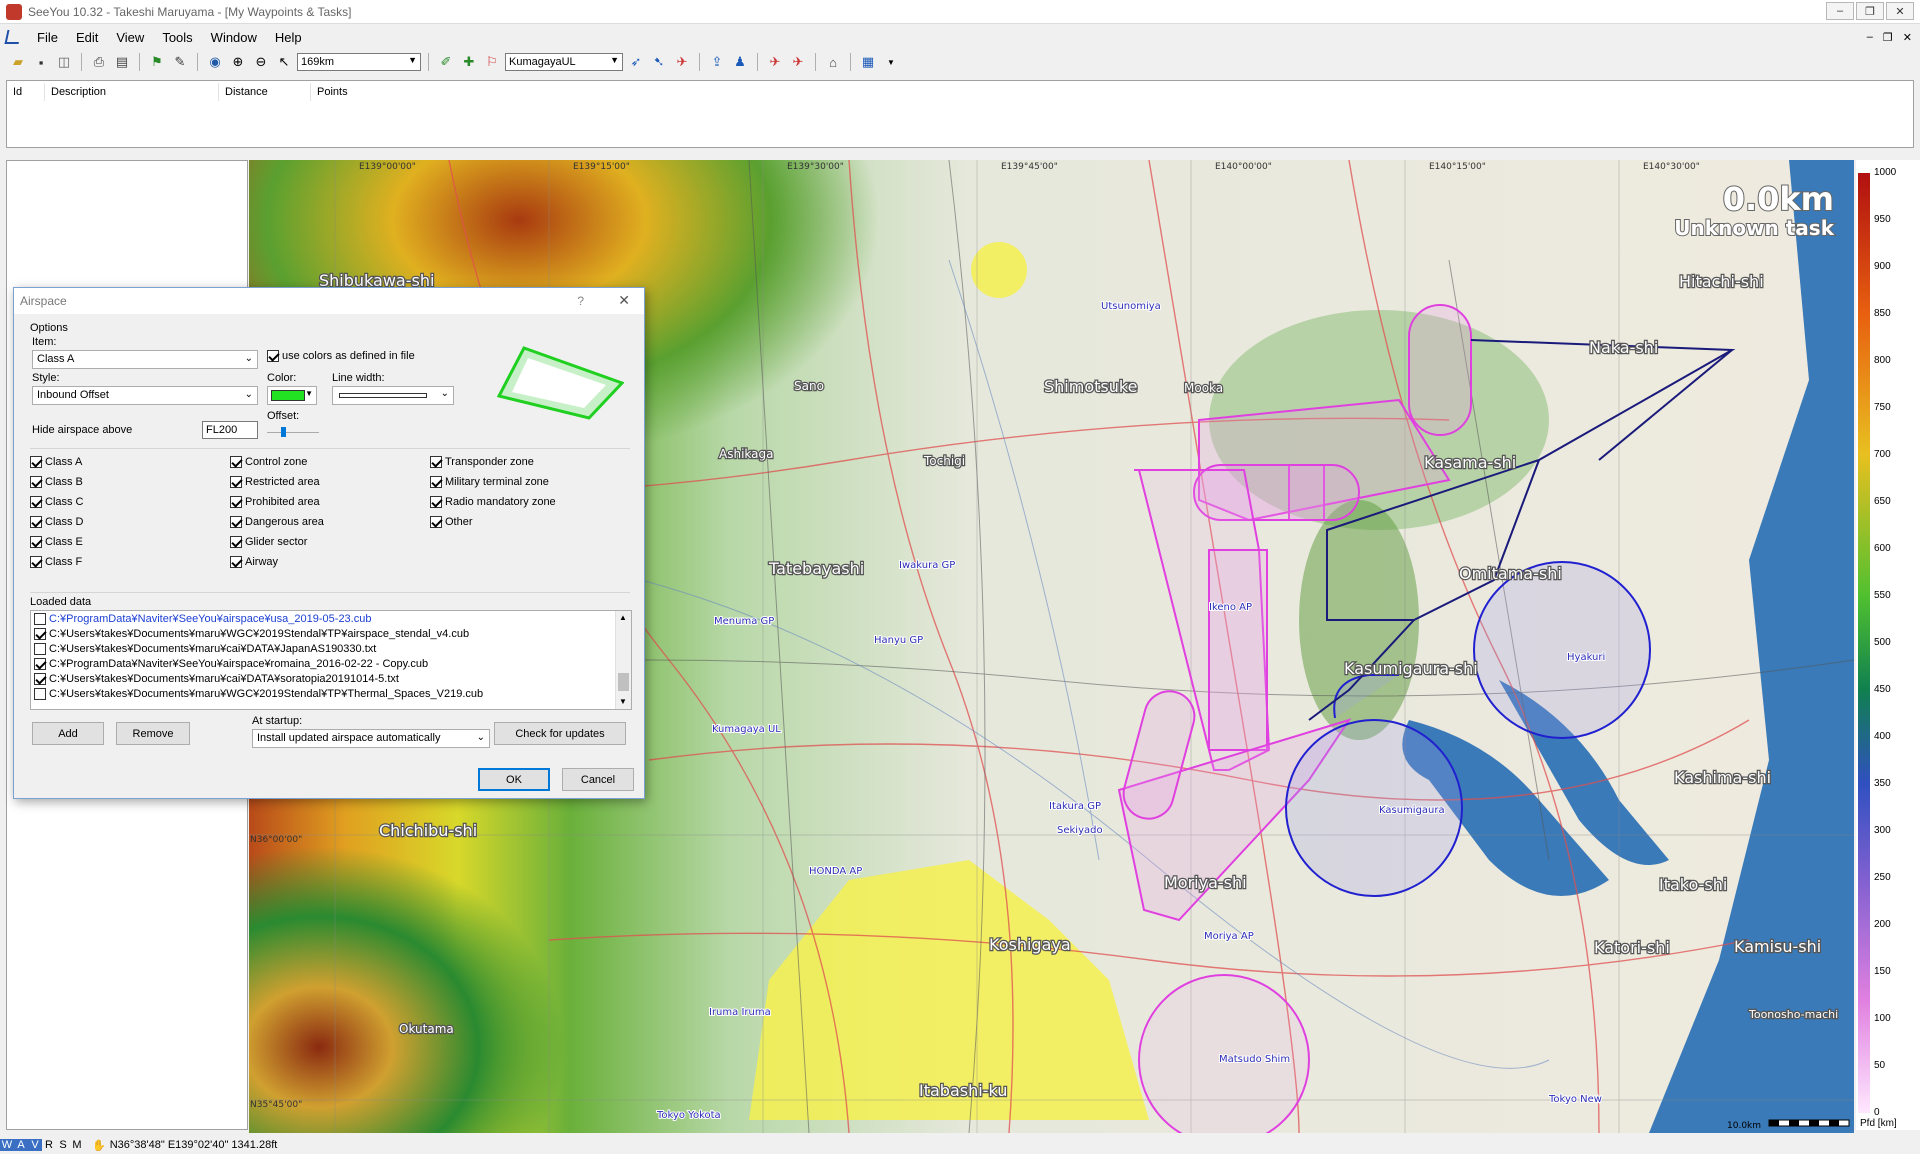  What do you see at coordinates (451, 522) in the screenshot?
I see `class-checkbox: Other` at bounding box center [451, 522].